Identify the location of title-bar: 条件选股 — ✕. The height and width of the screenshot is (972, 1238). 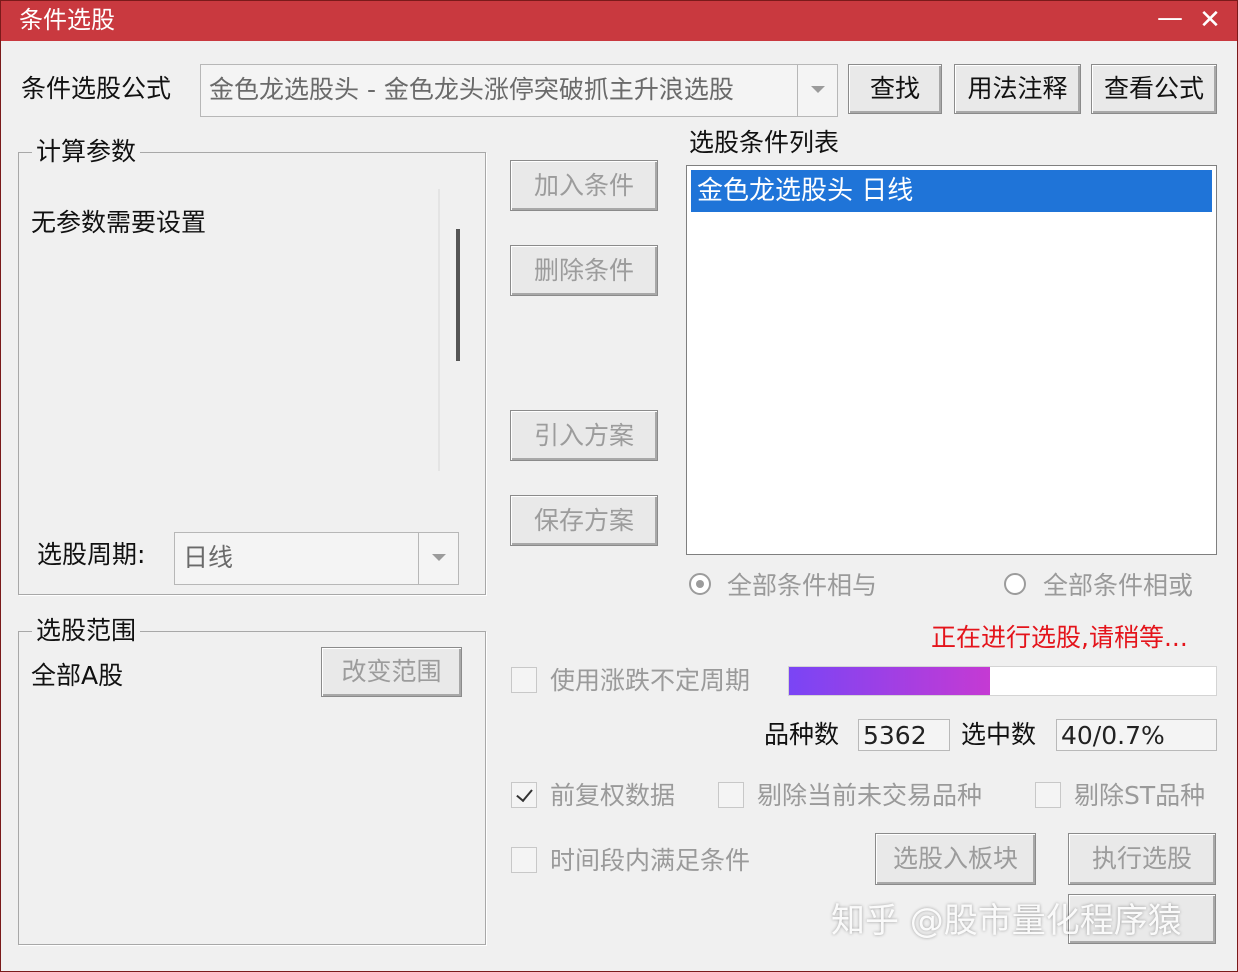
(619, 21).